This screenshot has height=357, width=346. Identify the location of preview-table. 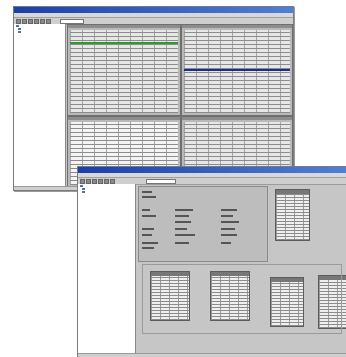
(292, 215).